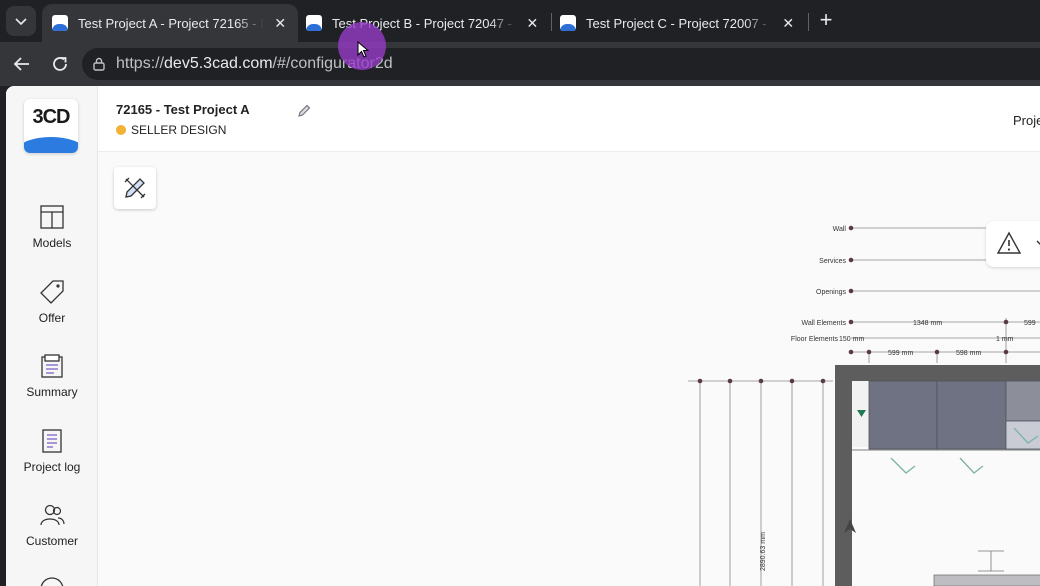 This screenshot has height=586, width=1040. Describe the element at coordinates (937, 373) in the screenshot. I see `wall-top` at that location.